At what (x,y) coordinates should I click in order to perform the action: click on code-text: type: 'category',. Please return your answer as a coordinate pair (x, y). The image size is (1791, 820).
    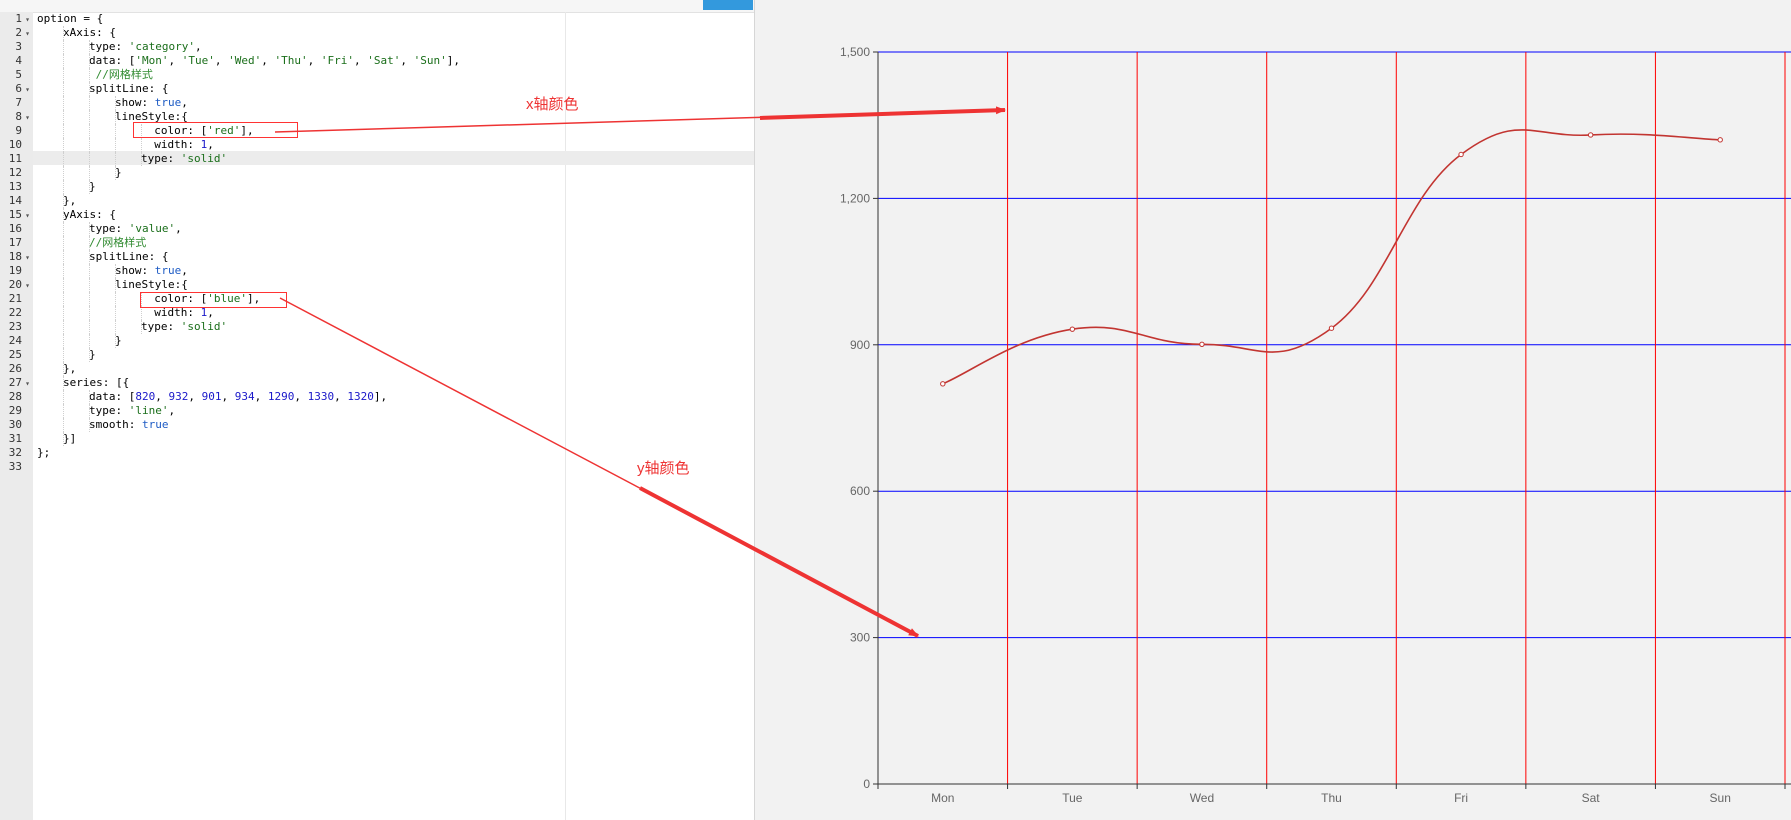
    Looking at the image, I should click on (117, 47).